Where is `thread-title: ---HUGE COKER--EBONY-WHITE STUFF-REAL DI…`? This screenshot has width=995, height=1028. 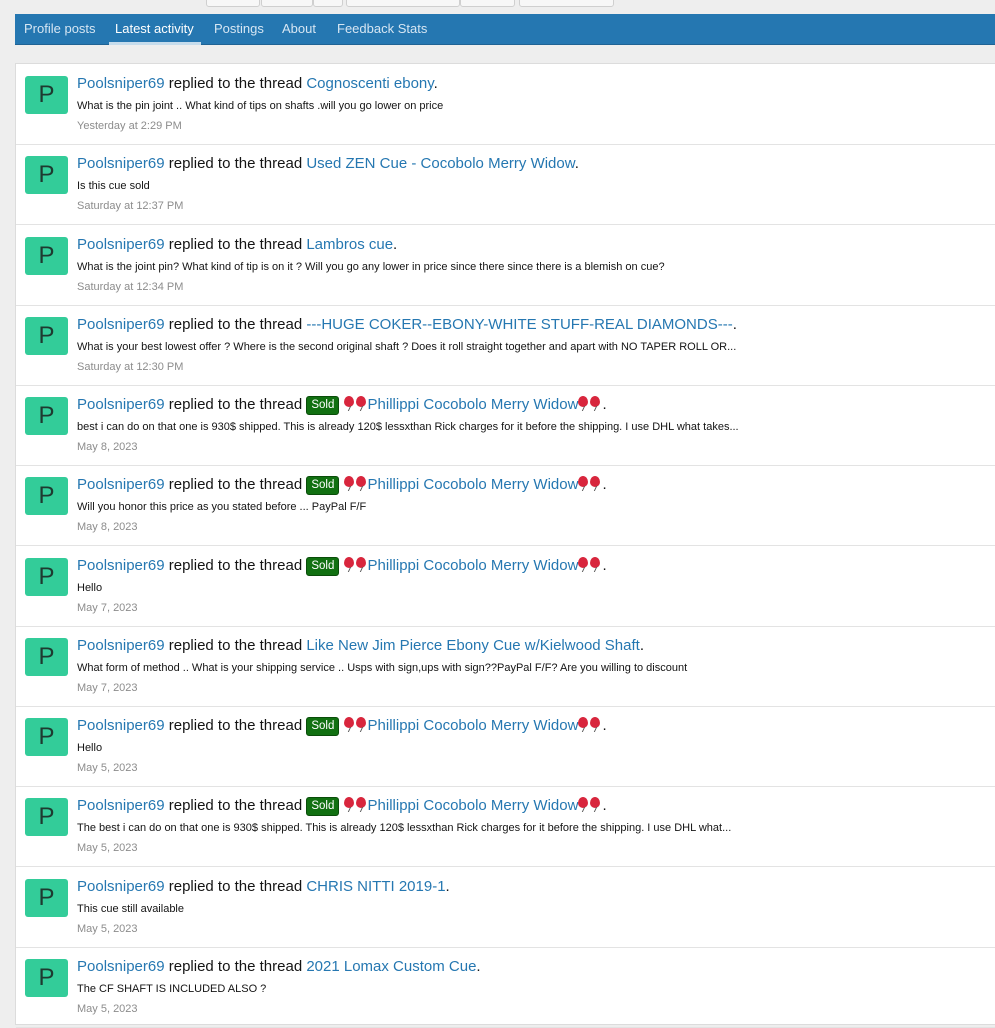 thread-title: ---HUGE COKER--EBONY-WHITE STUFF-REAL DI… is located at coordinates (519, 324).